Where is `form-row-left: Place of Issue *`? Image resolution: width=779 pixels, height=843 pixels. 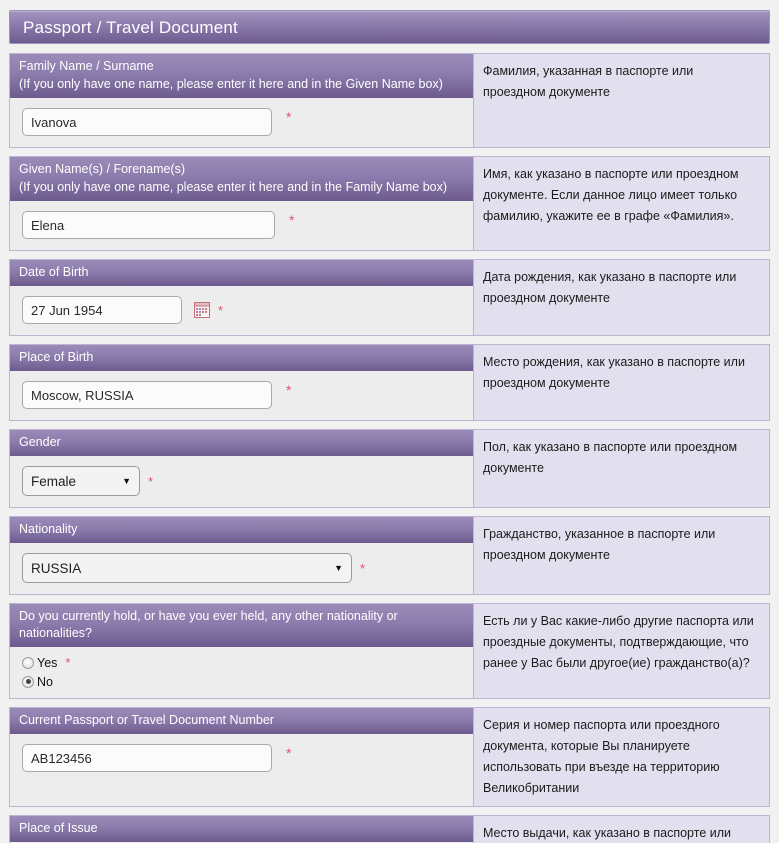 form-row-left: Place of Issue * is located at coordinates (241, 829).